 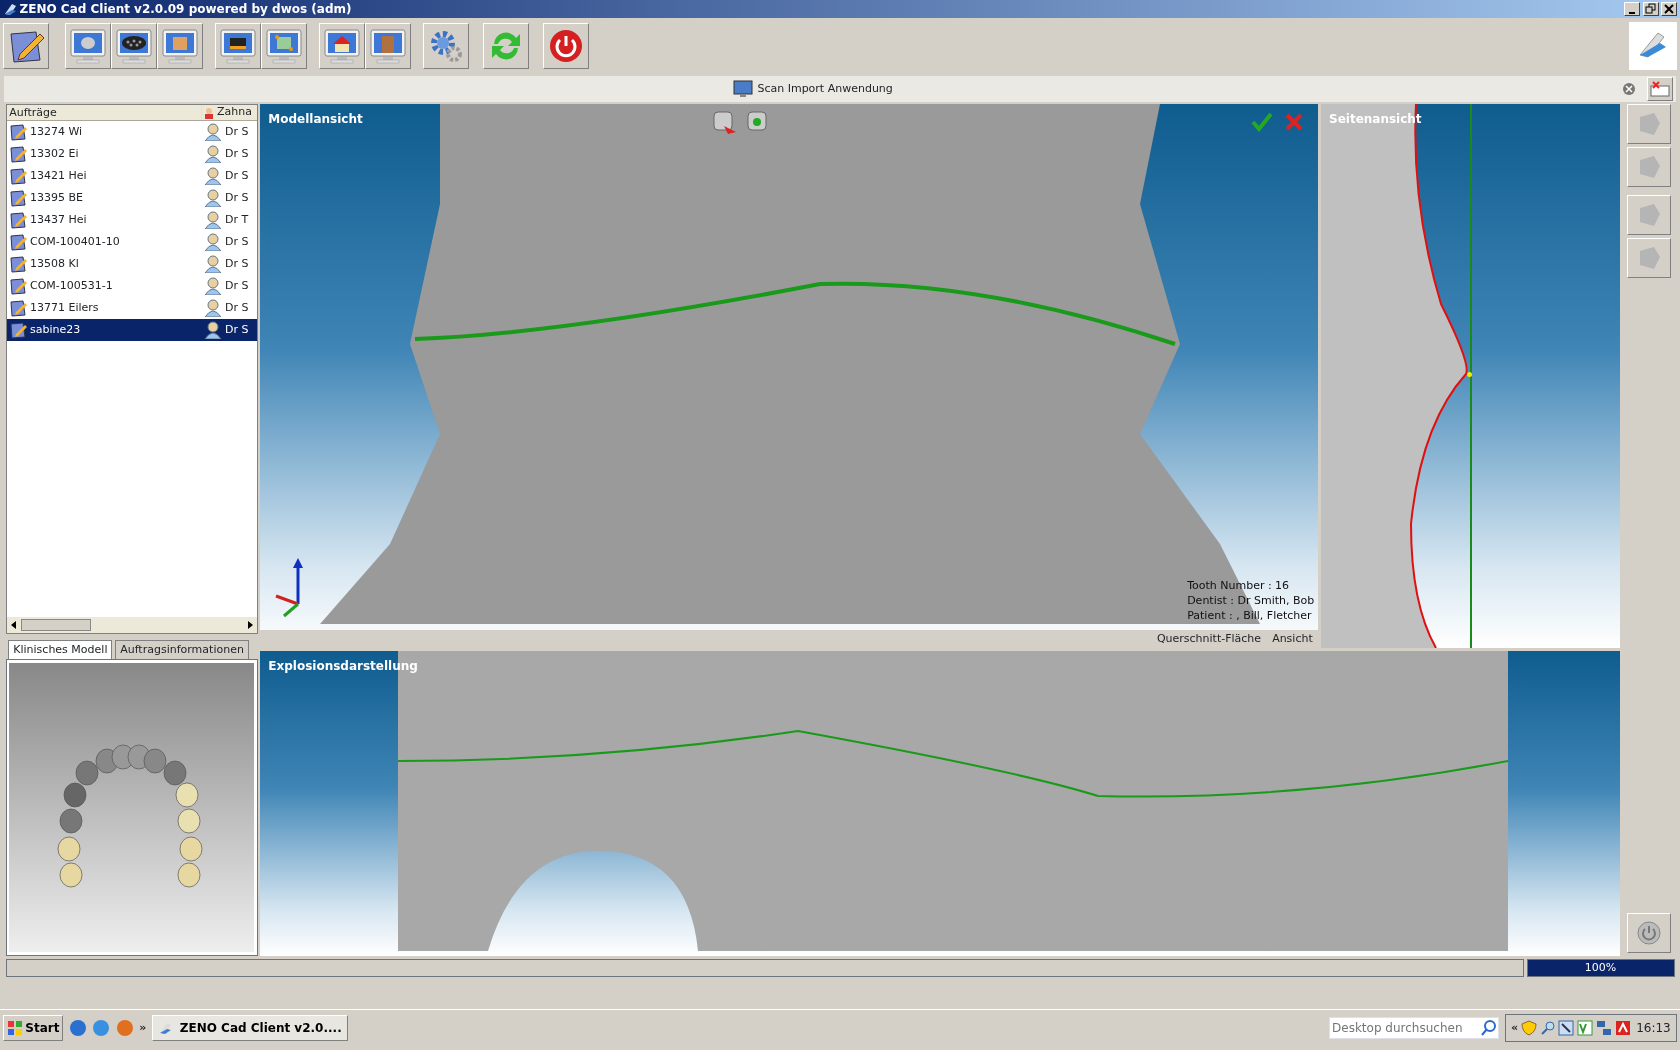 I want to click on folder-button, so click(x=1660, y=89).